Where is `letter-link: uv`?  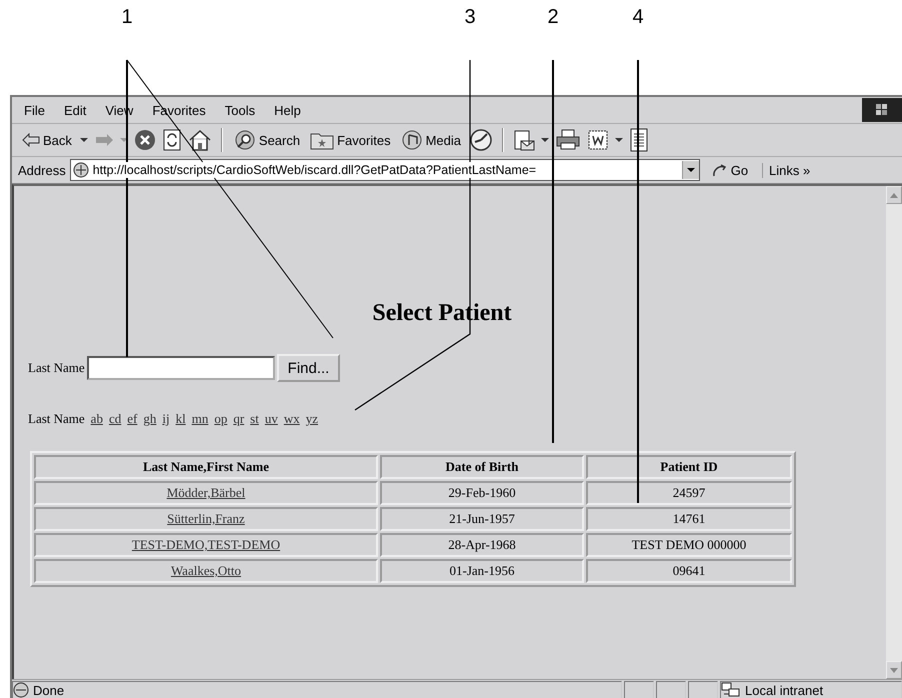 letter-link: uv is located at coordinates (271, 419).